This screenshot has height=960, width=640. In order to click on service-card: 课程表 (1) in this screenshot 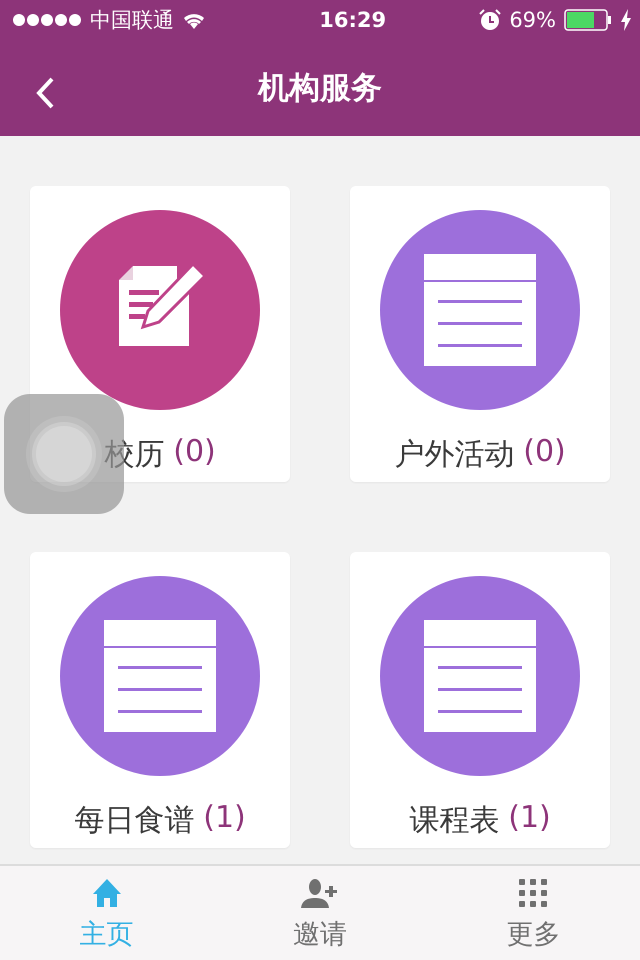, I will do `click(480, 700)`.